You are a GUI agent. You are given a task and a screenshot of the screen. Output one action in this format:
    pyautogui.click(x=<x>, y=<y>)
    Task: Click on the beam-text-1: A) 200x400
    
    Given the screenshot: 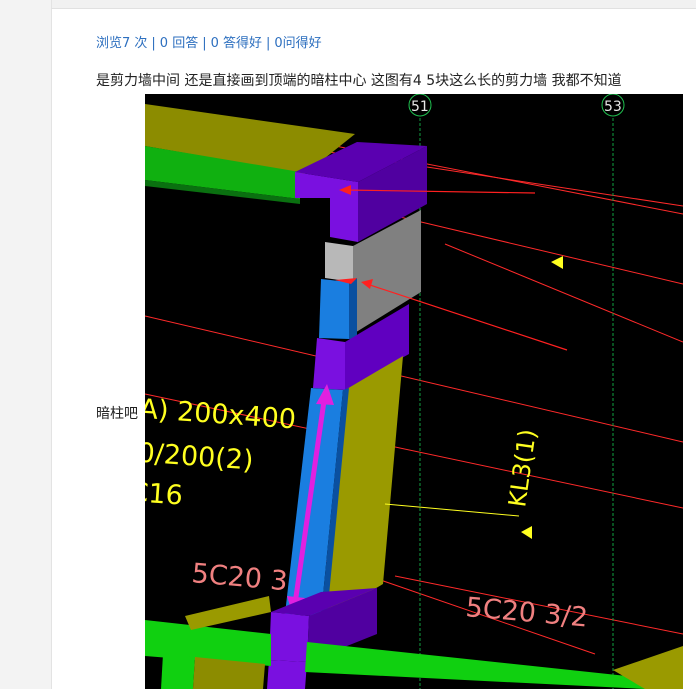 What is the action you would take?
    pyautogui.click(x=221, y=415)
    